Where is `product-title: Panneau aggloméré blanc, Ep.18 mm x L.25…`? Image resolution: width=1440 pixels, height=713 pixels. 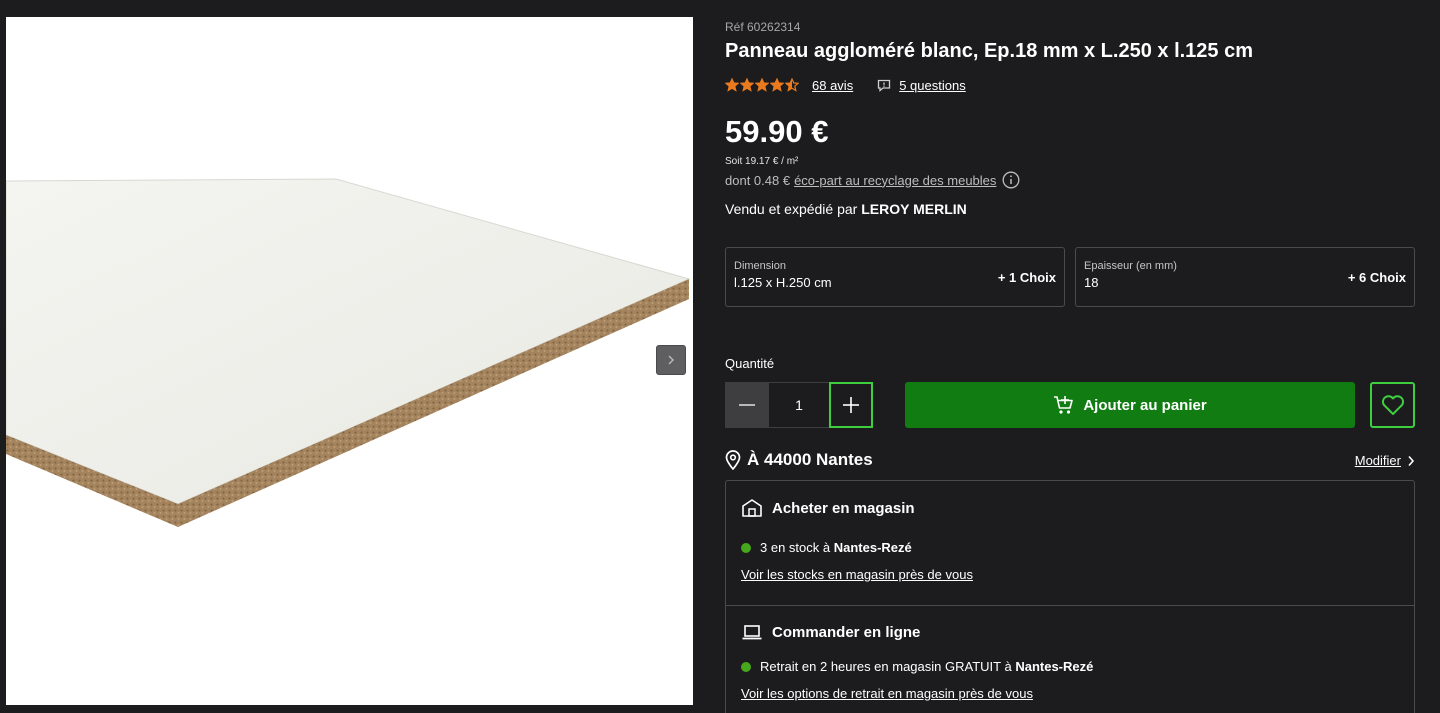
product-title: Panneau aggloméré blanc, Ep.18 mm x L.25… is located at coordinates (989, 51).